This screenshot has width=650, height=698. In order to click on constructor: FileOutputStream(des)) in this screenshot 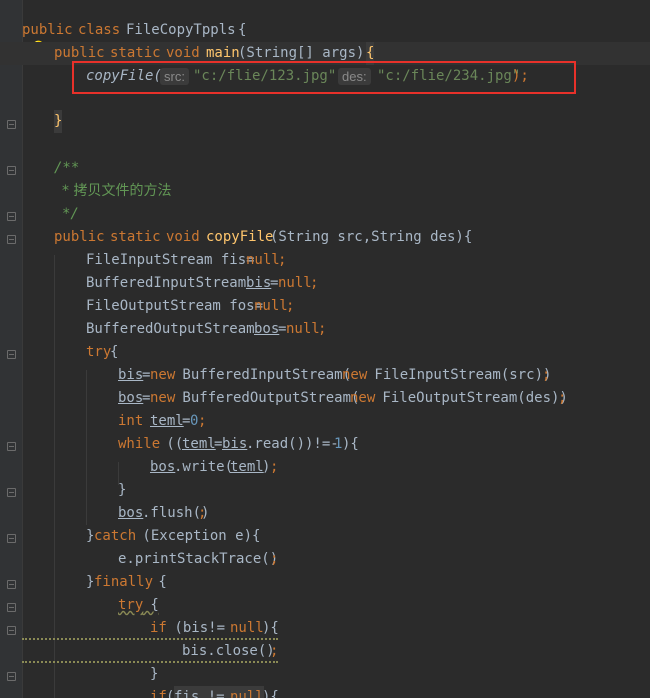, I will do `click(471, 398)`.